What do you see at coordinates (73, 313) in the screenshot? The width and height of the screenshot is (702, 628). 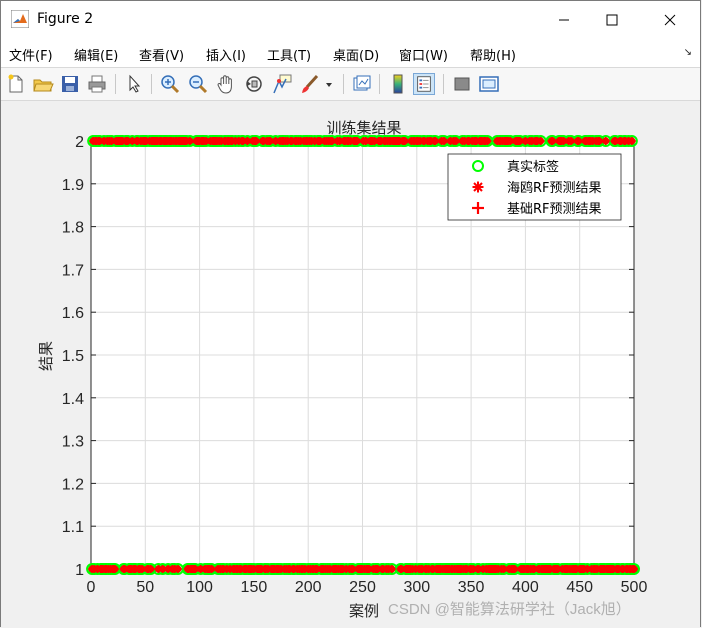 I see `y-tick-label: 1.6` at bounding box center [73, 313].